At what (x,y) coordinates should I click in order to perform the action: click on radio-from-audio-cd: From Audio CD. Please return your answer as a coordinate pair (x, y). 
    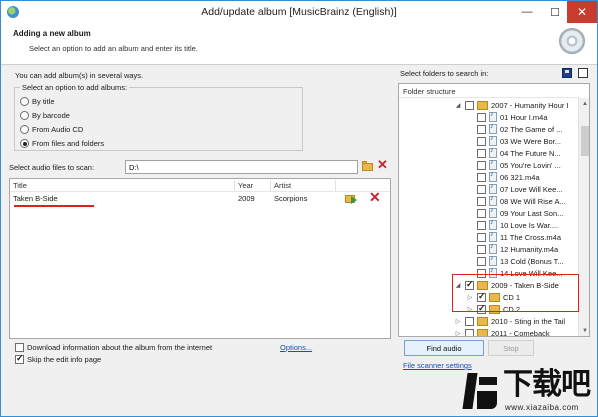
    Looking at the image, I should click on (51, 129).